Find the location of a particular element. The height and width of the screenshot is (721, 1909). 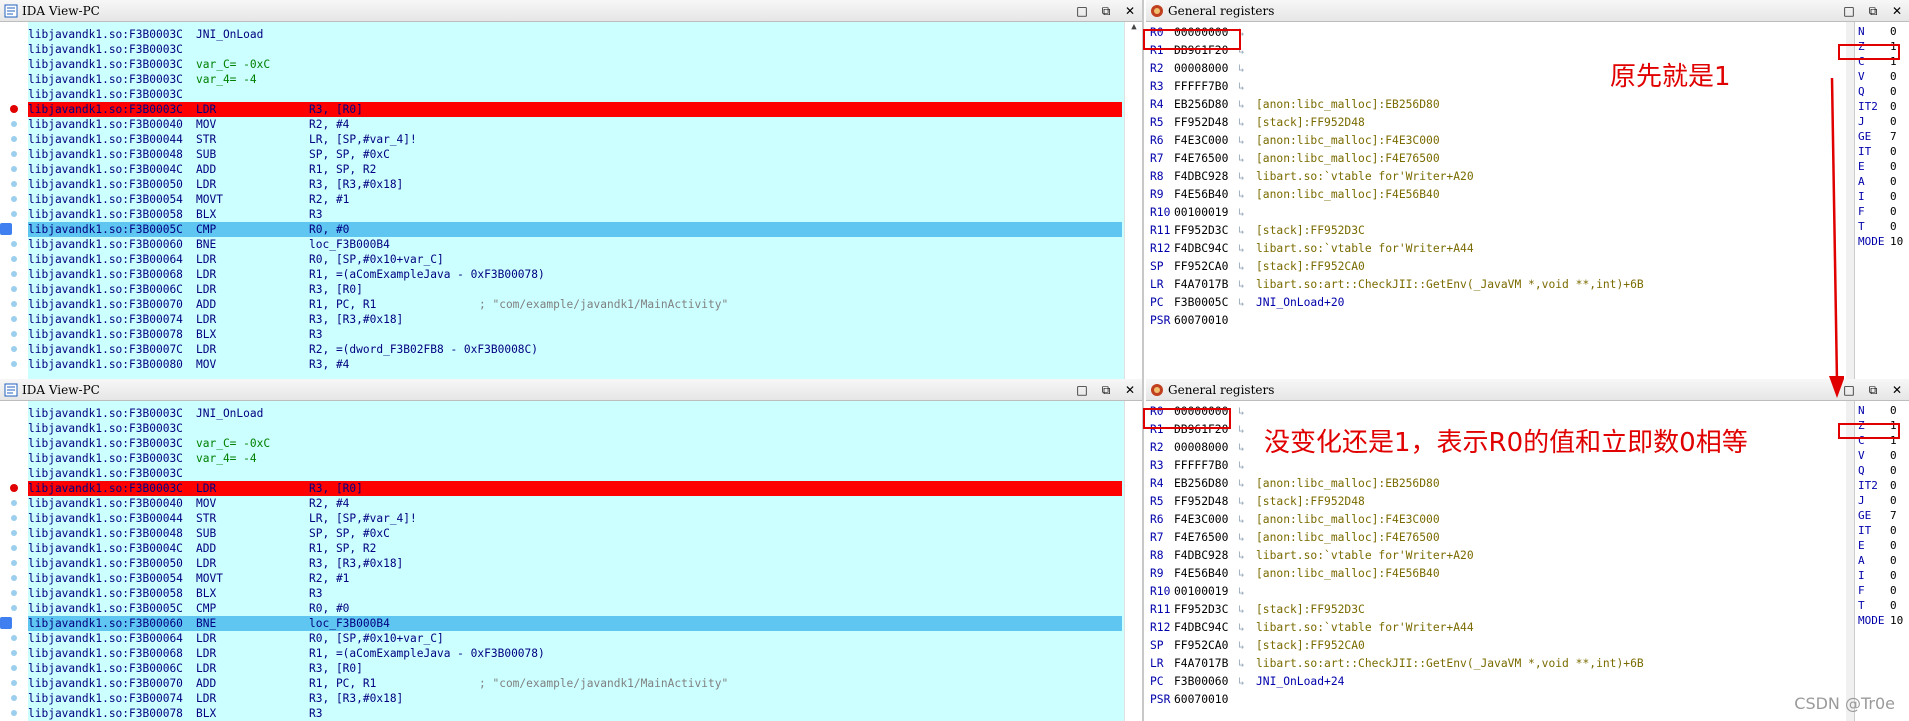

register-value: FF952CA0 is located at coordinates (1206, 646).